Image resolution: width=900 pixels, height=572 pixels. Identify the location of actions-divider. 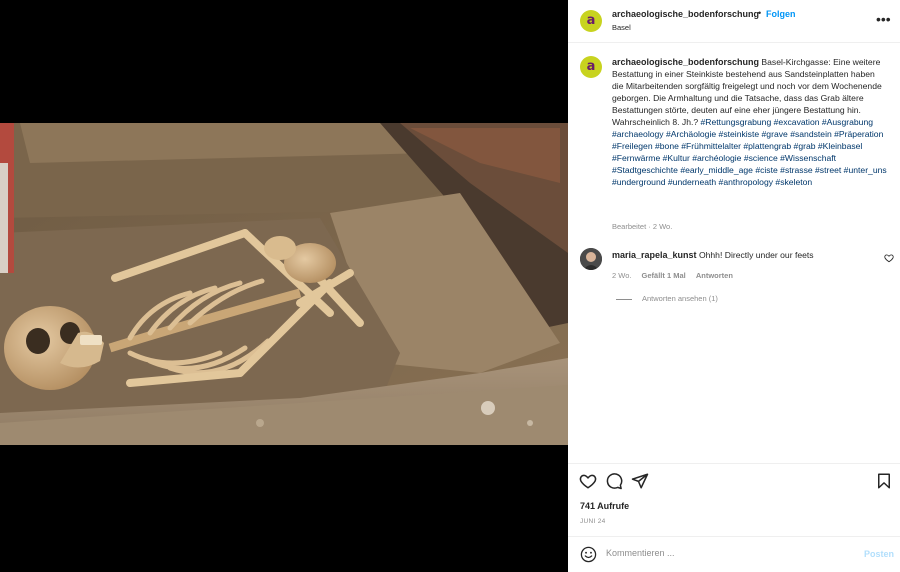
(734, 463).